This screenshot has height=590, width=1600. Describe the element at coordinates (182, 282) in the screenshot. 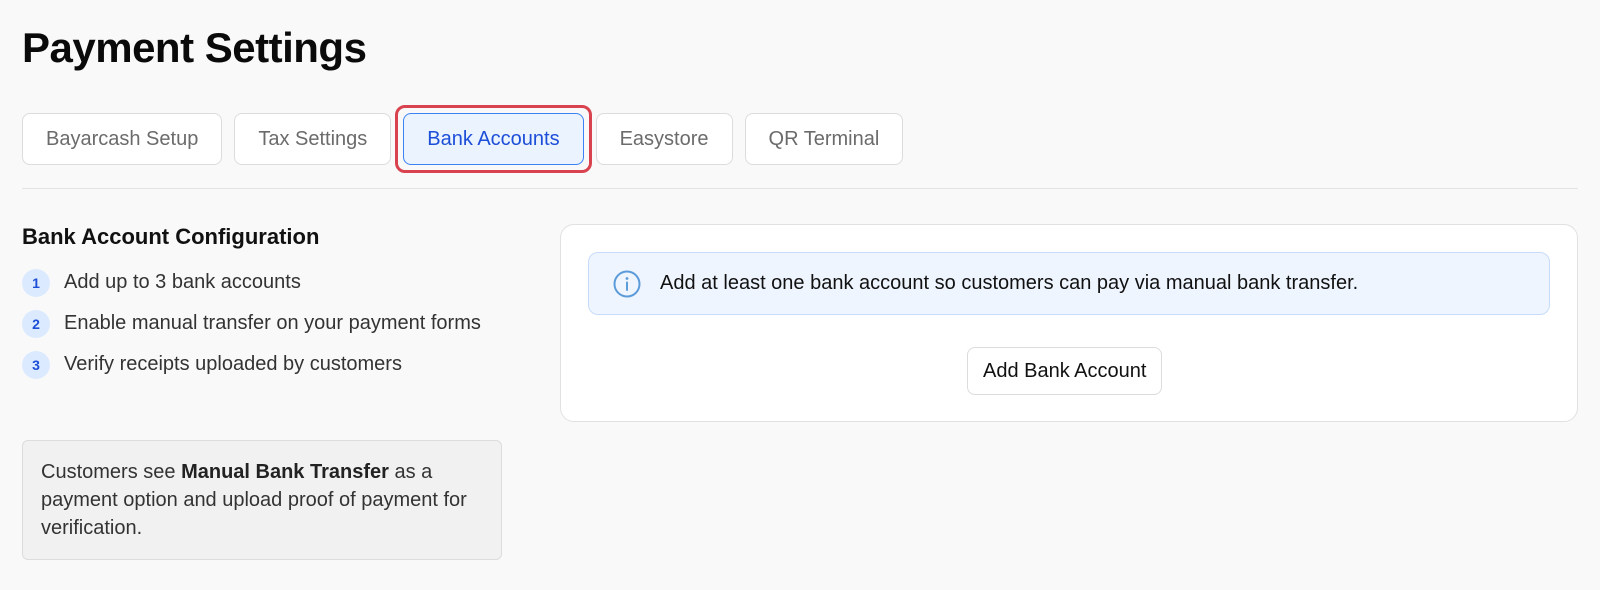

I see `step-text: Add up to 3 bank accounts` at that location.